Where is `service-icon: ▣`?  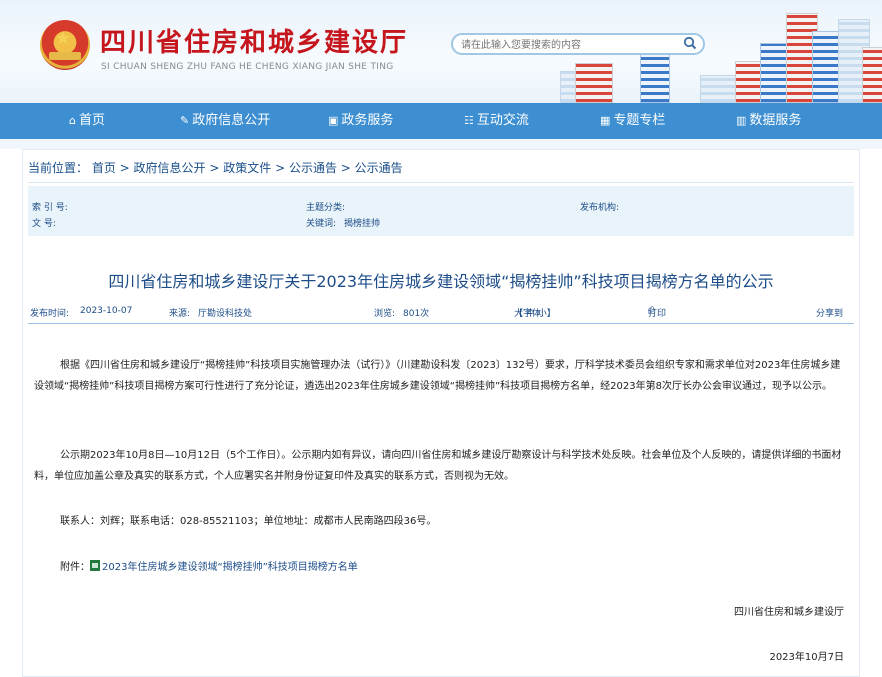 service-icon: ▣ is located at coordinates (333, 120).